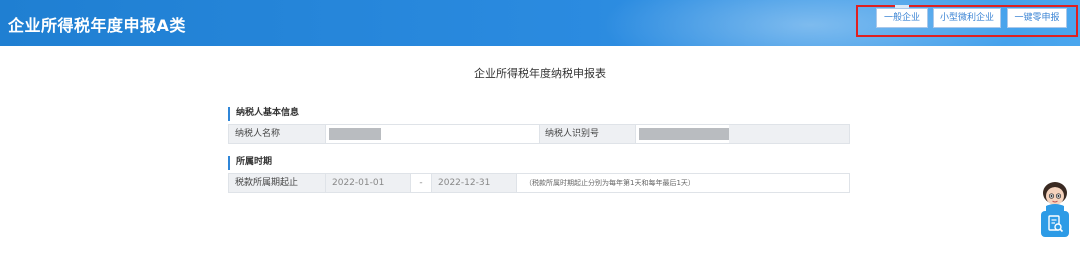 The image size is (1080, 279). Describe the element at coordinates (587, 134) in the screenshot. I see `taxpayer-id-label: 纳税人识别号` at that location.